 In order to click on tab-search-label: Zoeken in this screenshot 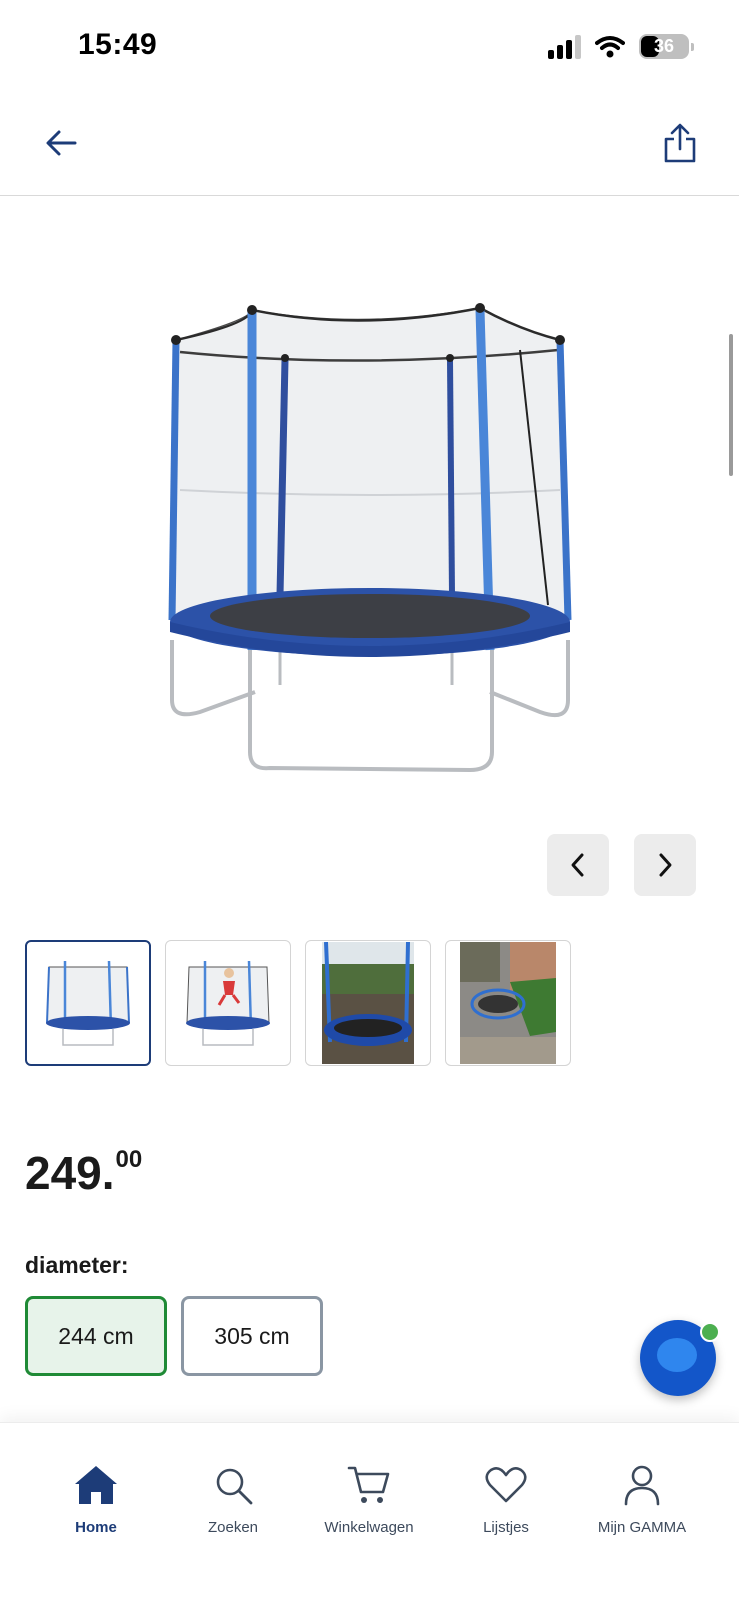, I will do `click(233, 1527)`.